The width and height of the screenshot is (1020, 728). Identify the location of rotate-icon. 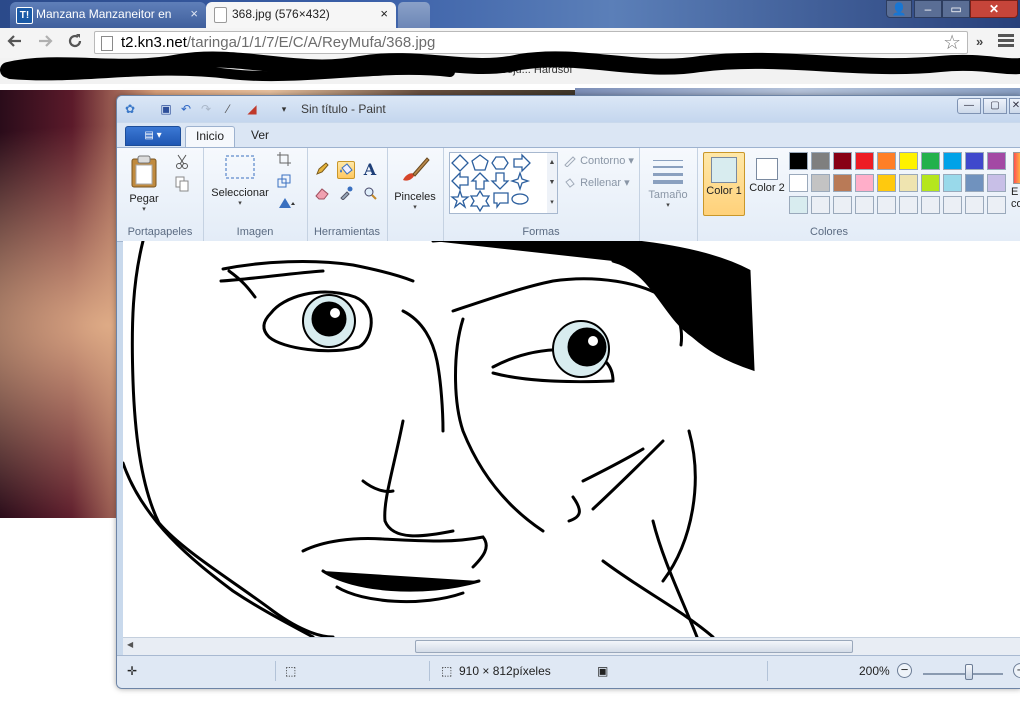
(287, 205).